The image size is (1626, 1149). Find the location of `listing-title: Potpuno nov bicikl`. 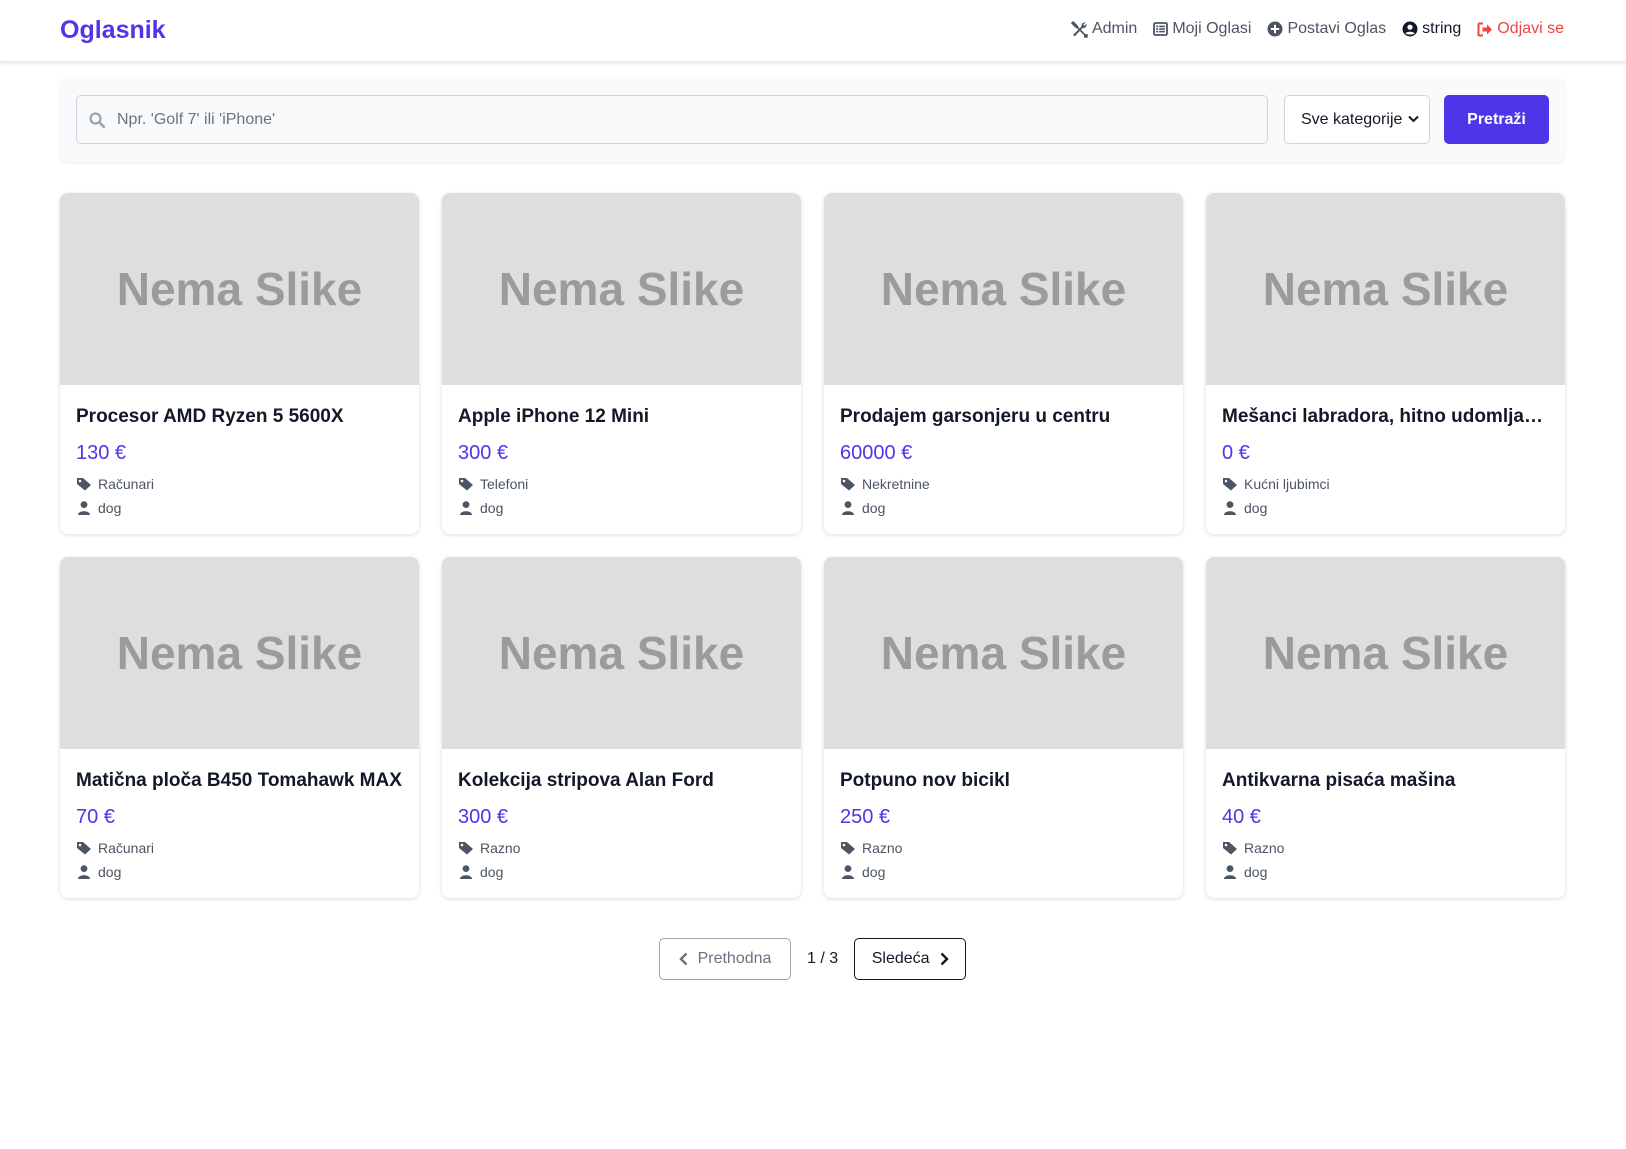

listing-title: Potpuno nov bicikl is located at coordinates (925, 780).